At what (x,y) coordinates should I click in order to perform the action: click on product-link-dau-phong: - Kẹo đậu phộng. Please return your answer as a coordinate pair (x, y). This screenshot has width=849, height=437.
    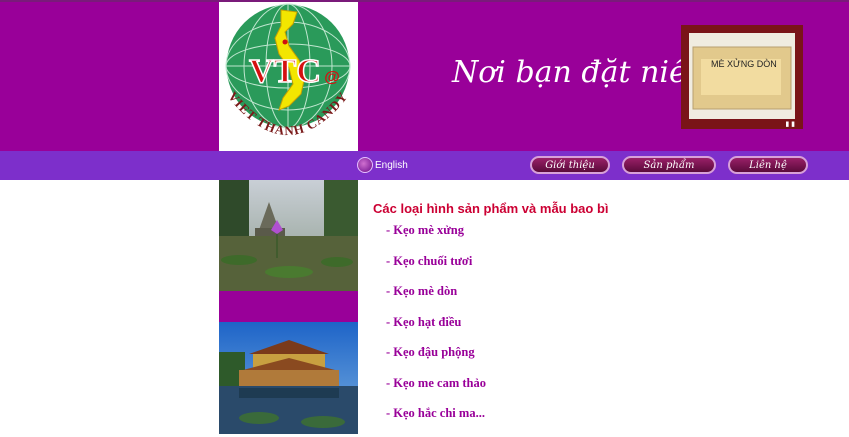
    Looking at the image, I should click on (436, 360).